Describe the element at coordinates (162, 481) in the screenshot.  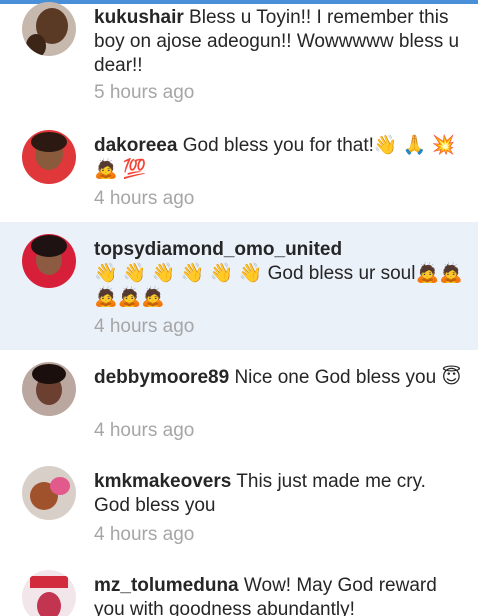
I see `comment-username: kmkmakeovers` at that location.